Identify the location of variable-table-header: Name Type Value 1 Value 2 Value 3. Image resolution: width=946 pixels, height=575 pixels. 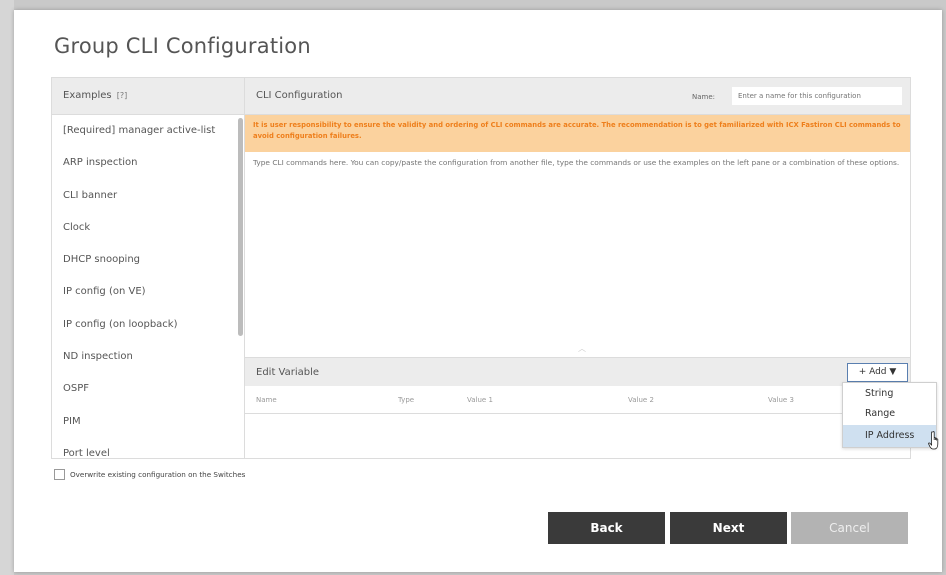
(577, 400).